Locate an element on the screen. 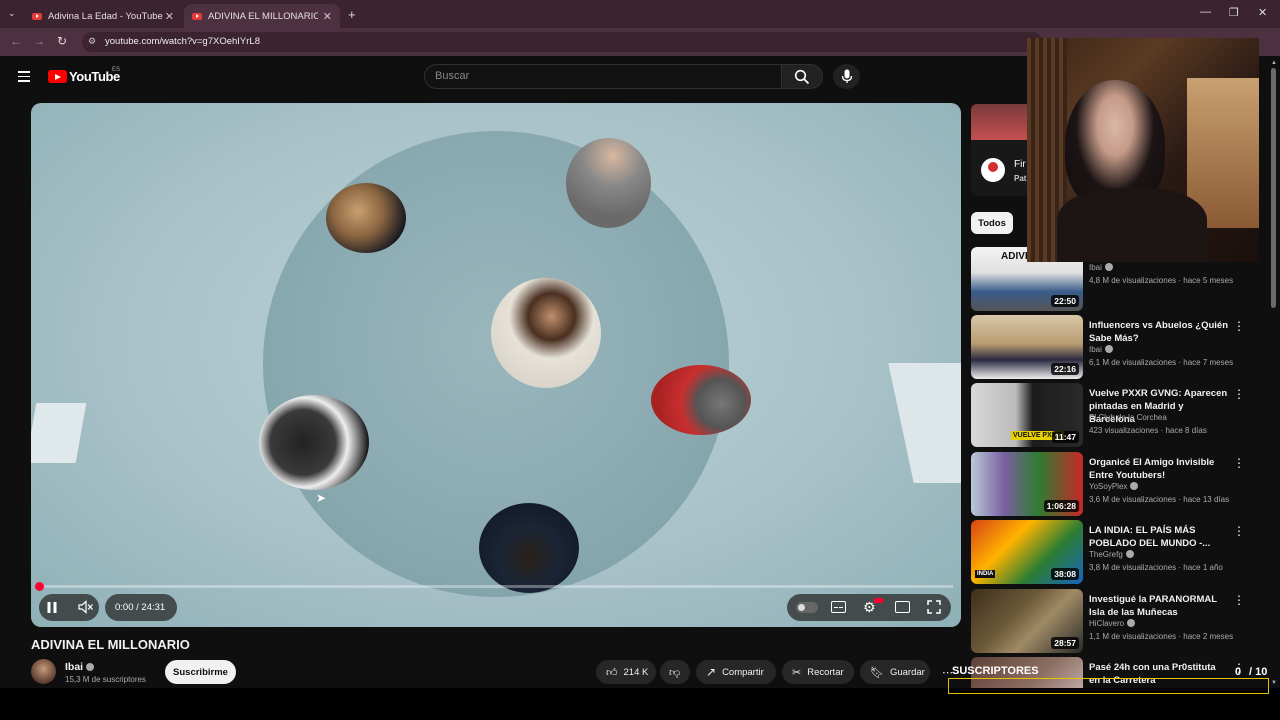 The image size is (1280, 720). tab-title: Adivina La Edad - YouTube is located at coordinates (105, 16).